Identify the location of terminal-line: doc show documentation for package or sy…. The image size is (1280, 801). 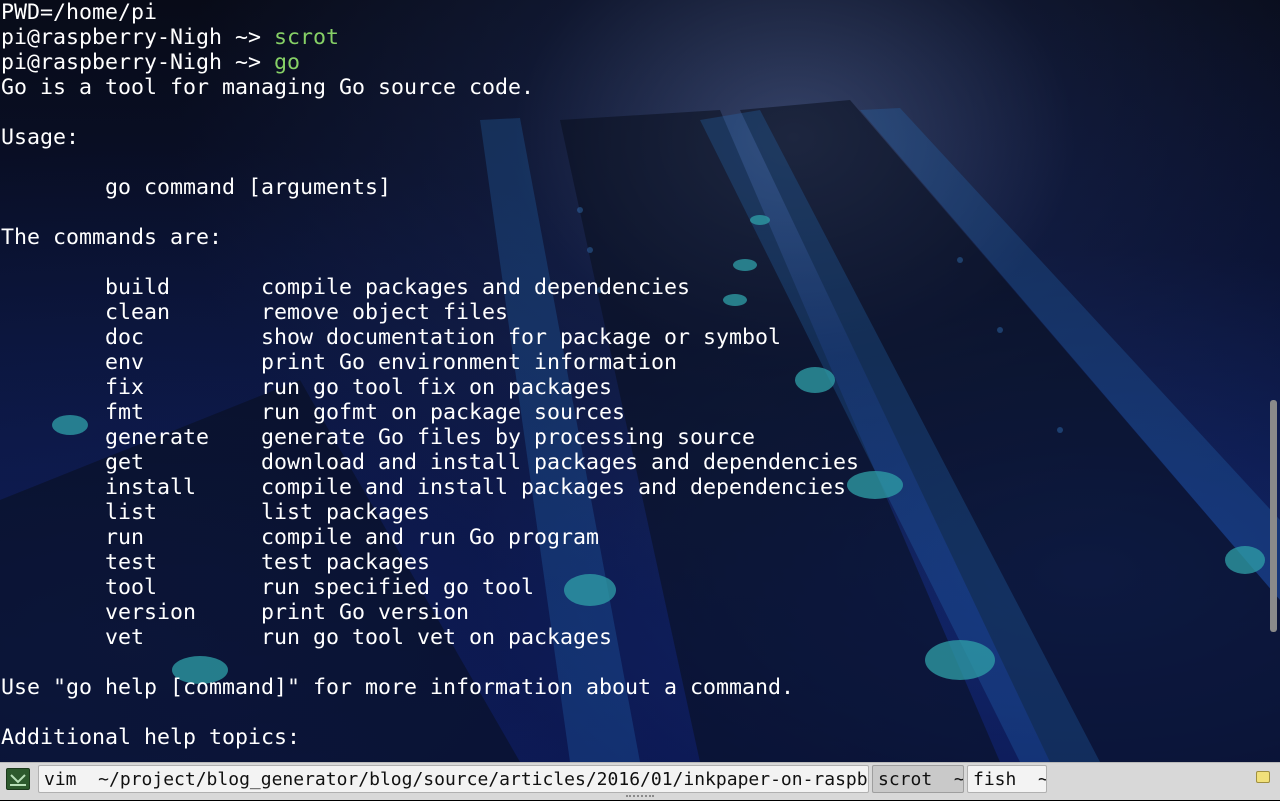
(391, 337).